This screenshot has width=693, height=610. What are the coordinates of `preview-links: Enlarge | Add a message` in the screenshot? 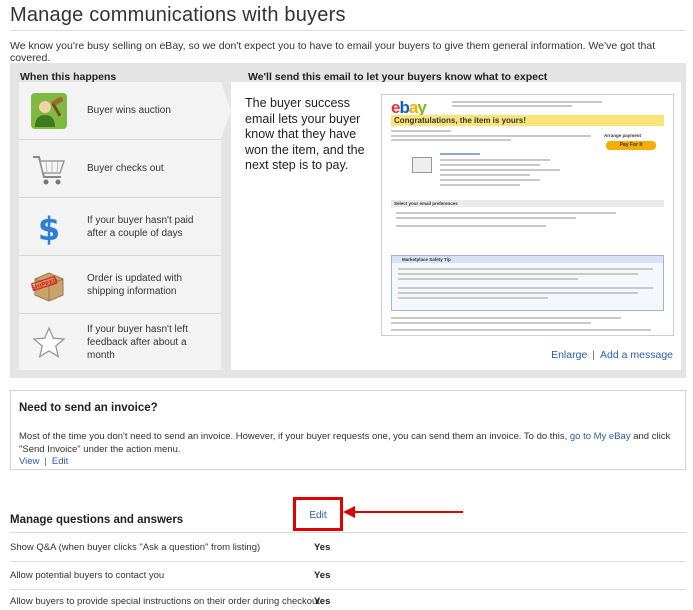 It's located at (612, 355).